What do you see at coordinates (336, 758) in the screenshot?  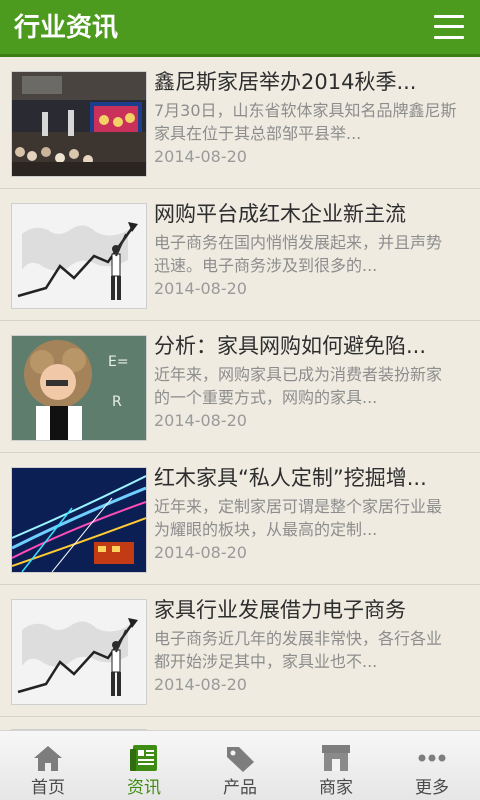 I see `store-icon` at bounding box center [336, 758].